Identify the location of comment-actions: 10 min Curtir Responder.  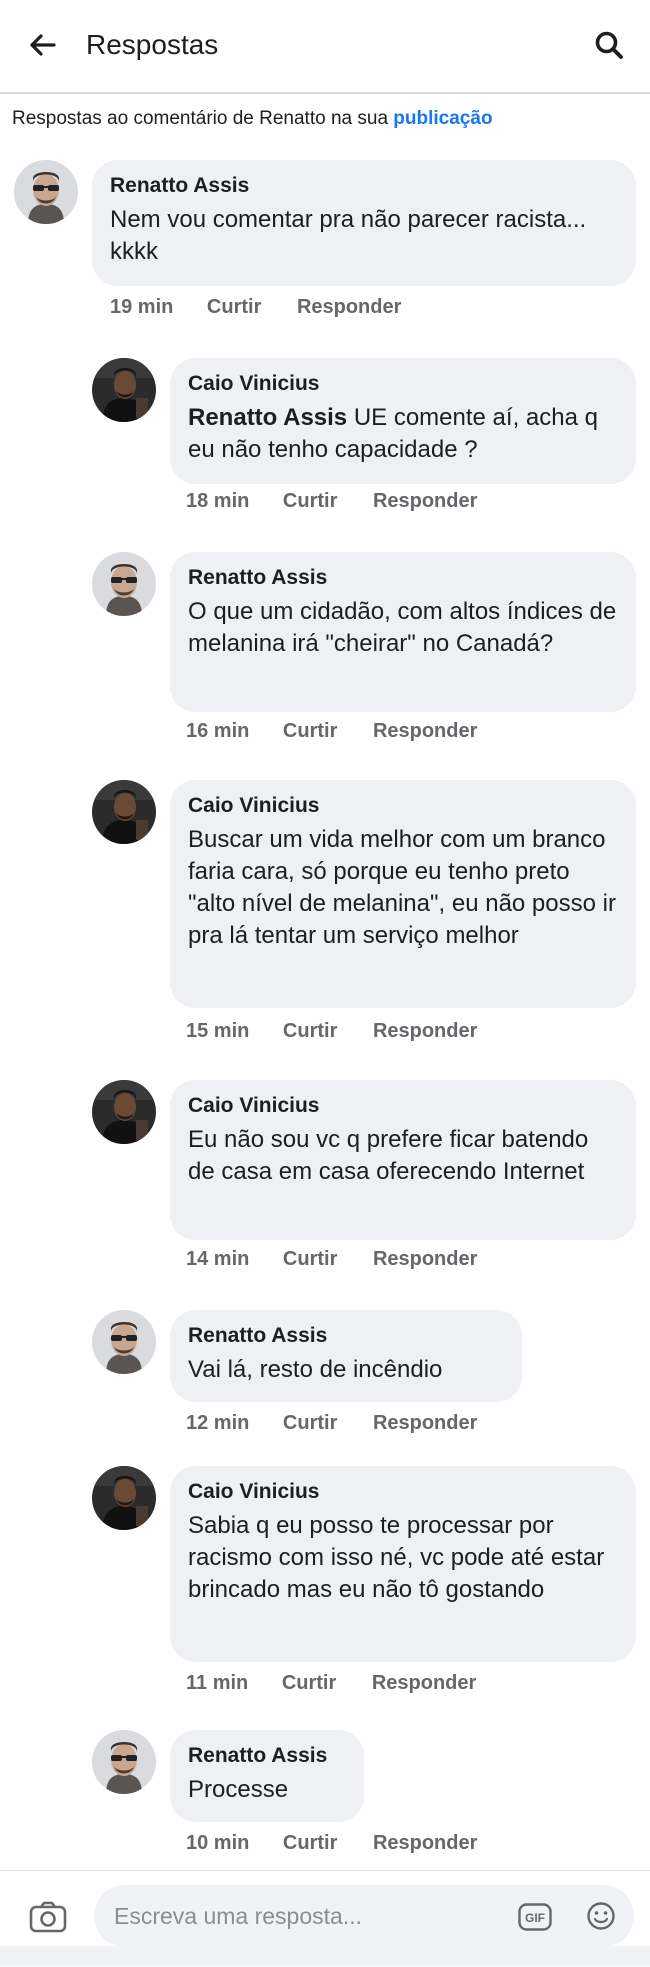
(346, 1843).